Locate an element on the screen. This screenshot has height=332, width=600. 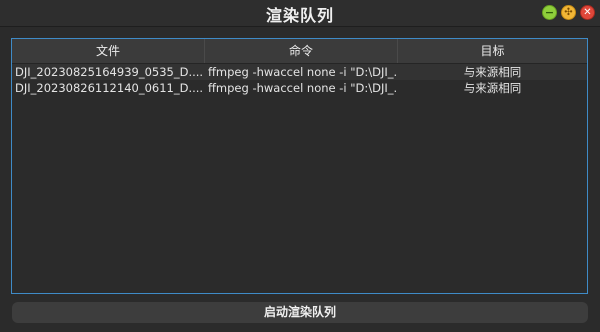
maximize-button: ✣ is located at coordinates (568, 12).